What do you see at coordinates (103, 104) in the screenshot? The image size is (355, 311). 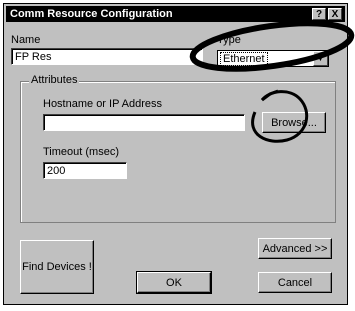 I see `hostname-label: Hostname or IP Address` at bounding box center [103, 104].